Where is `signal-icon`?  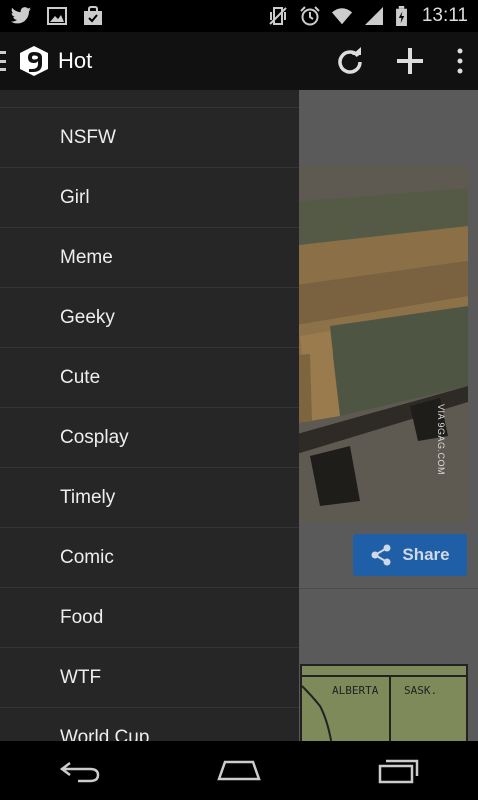
signal-icon is located at coordinates (373, 16).